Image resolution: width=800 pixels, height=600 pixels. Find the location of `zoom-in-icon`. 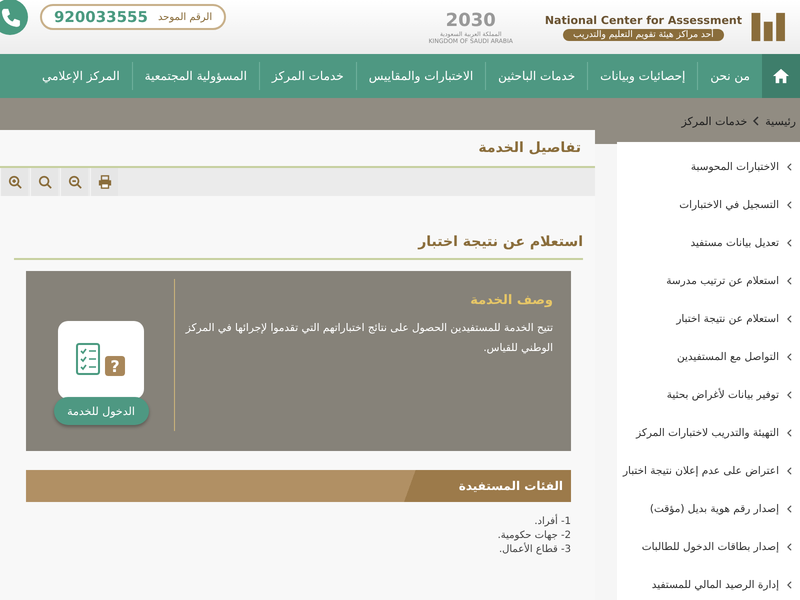

zoom-in-icon is located at coordinates (15, 182).